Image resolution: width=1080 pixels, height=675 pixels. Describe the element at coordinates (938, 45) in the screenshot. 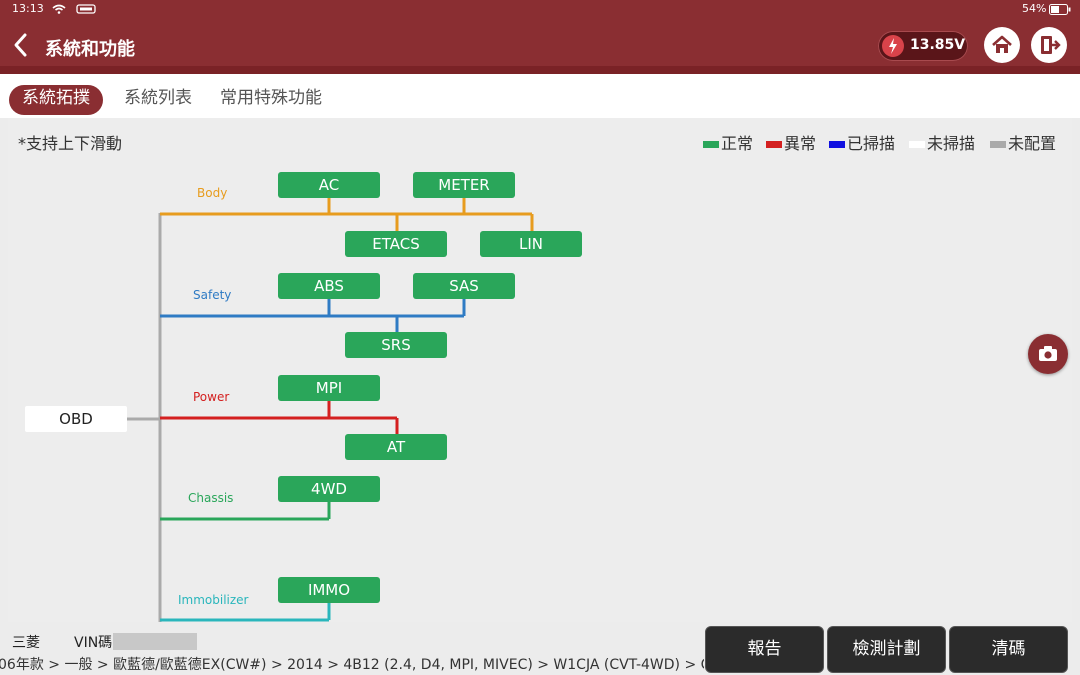

I see `voltage-value: 13.85V` at that location.